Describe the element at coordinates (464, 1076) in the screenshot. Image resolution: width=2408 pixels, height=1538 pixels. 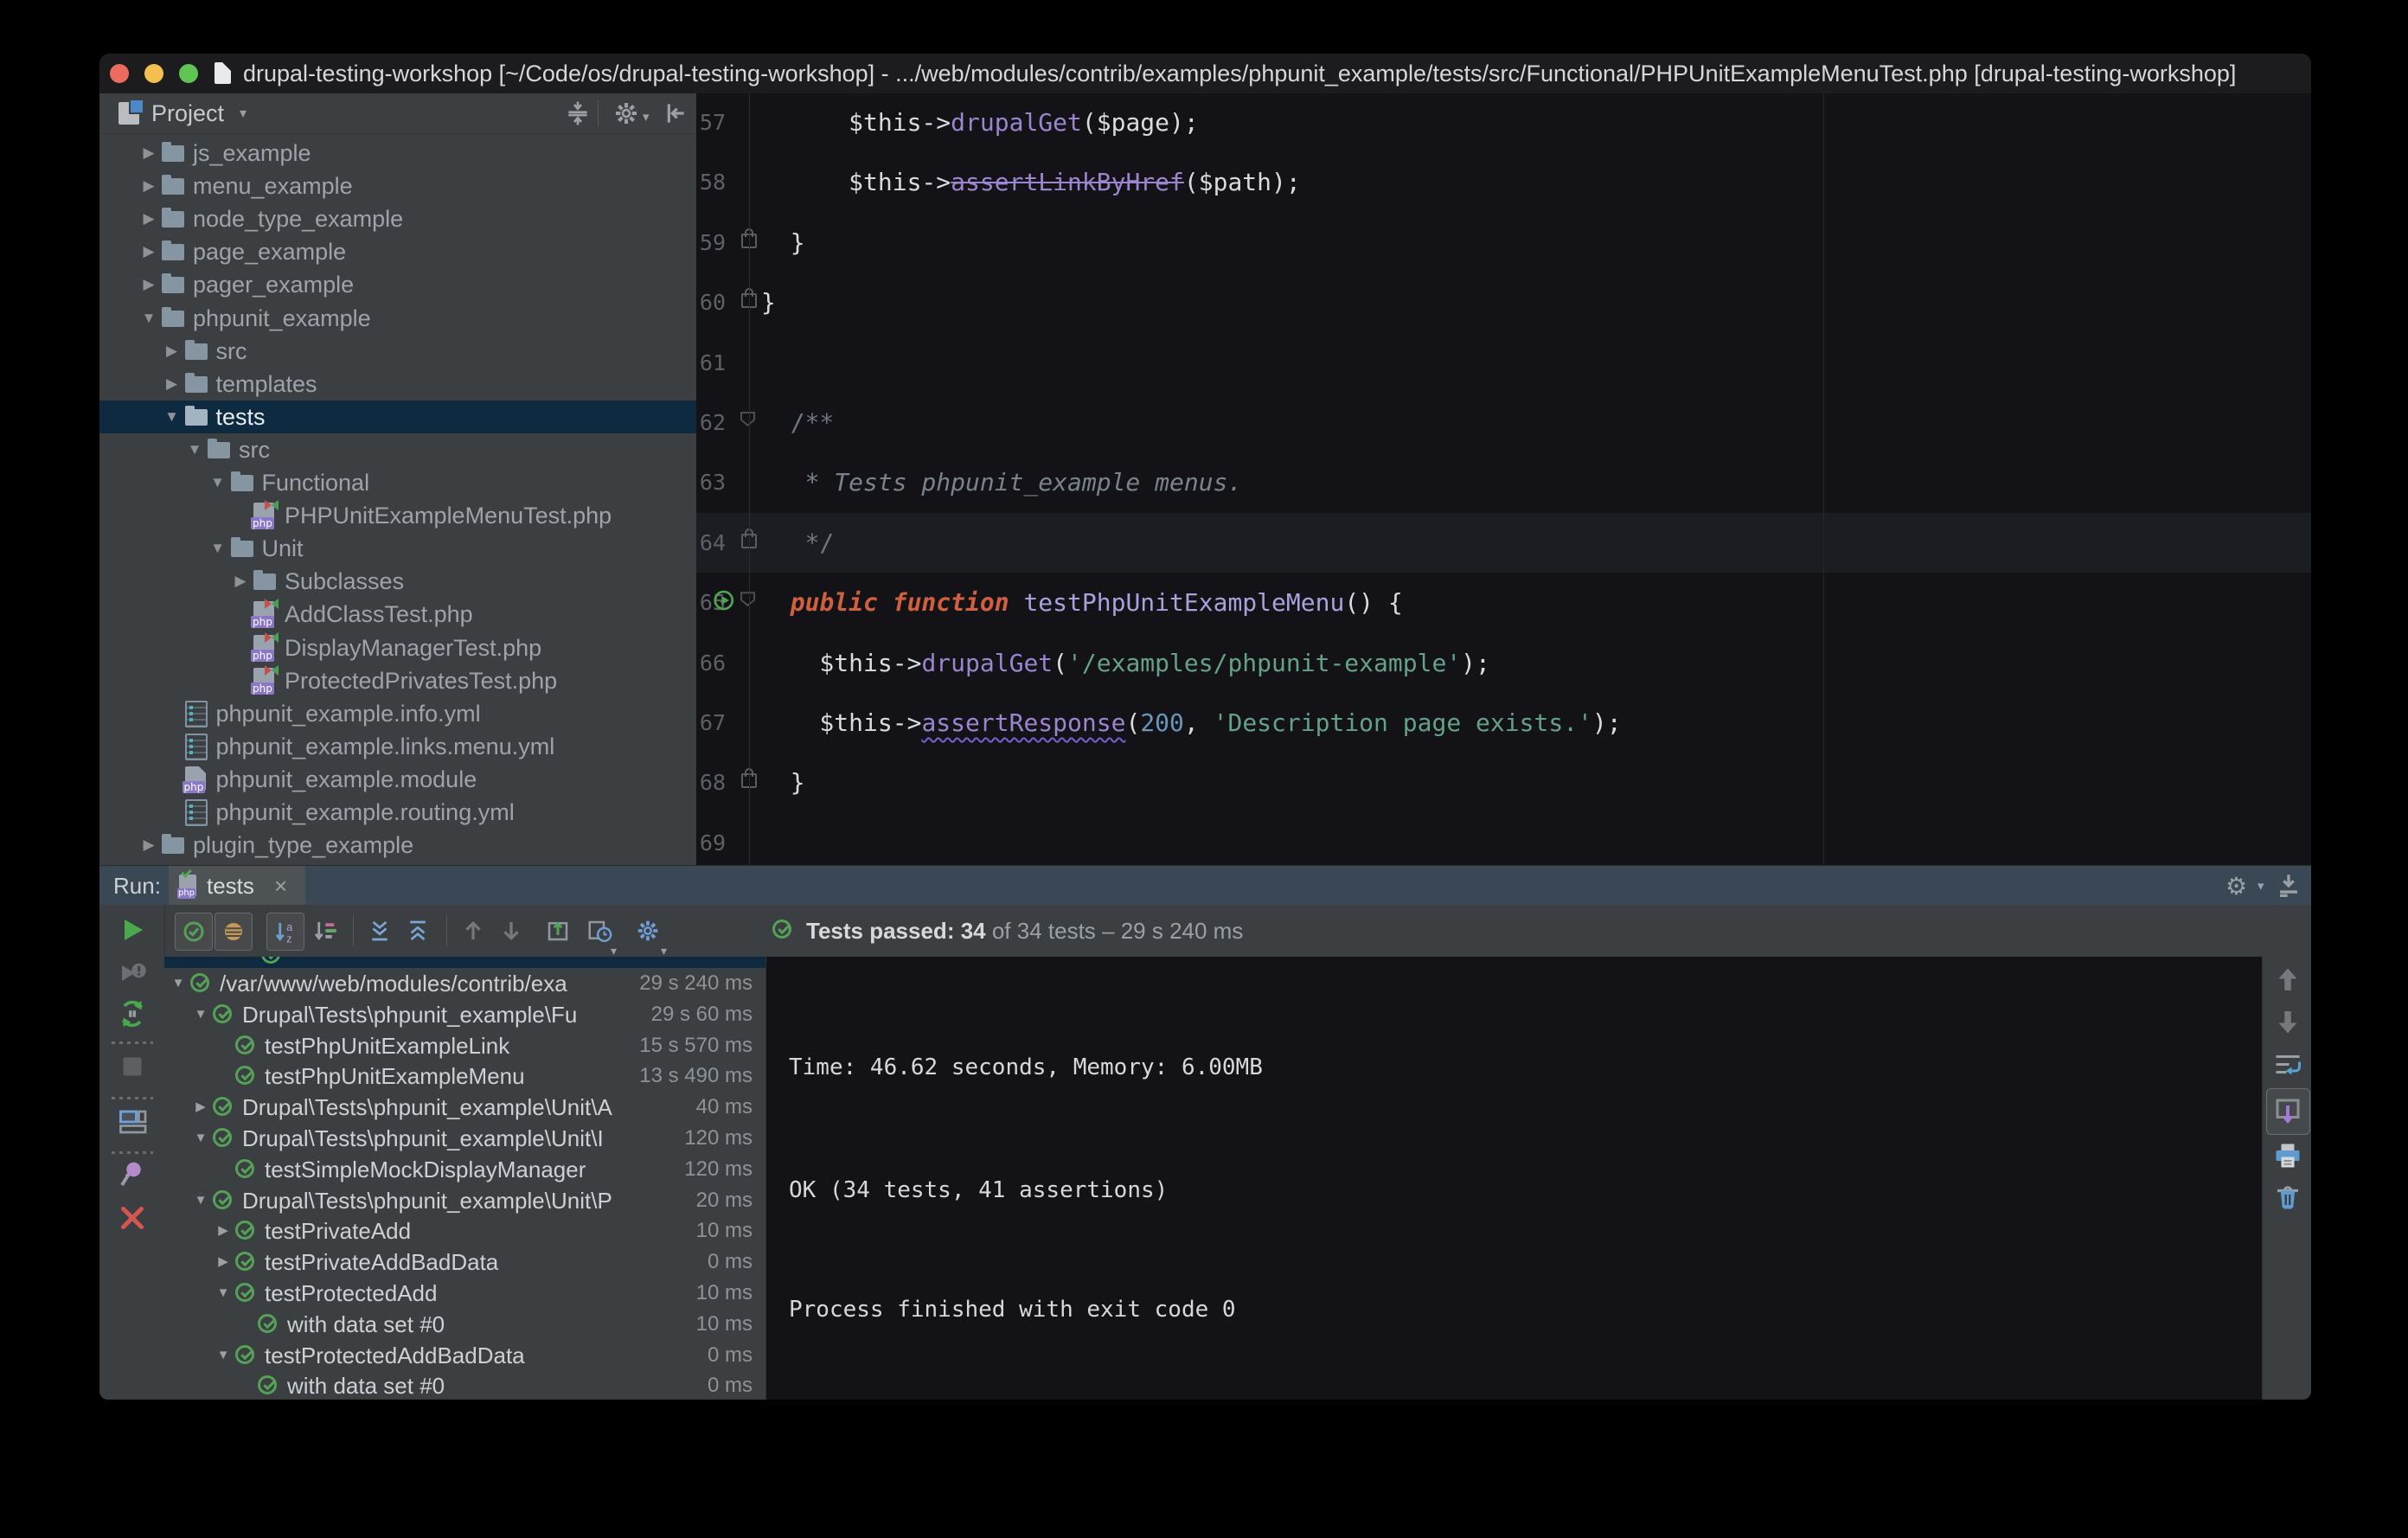
I see `test-tree-row: testPhpUnitExampleMenu 13 s 490 ms` at that location.